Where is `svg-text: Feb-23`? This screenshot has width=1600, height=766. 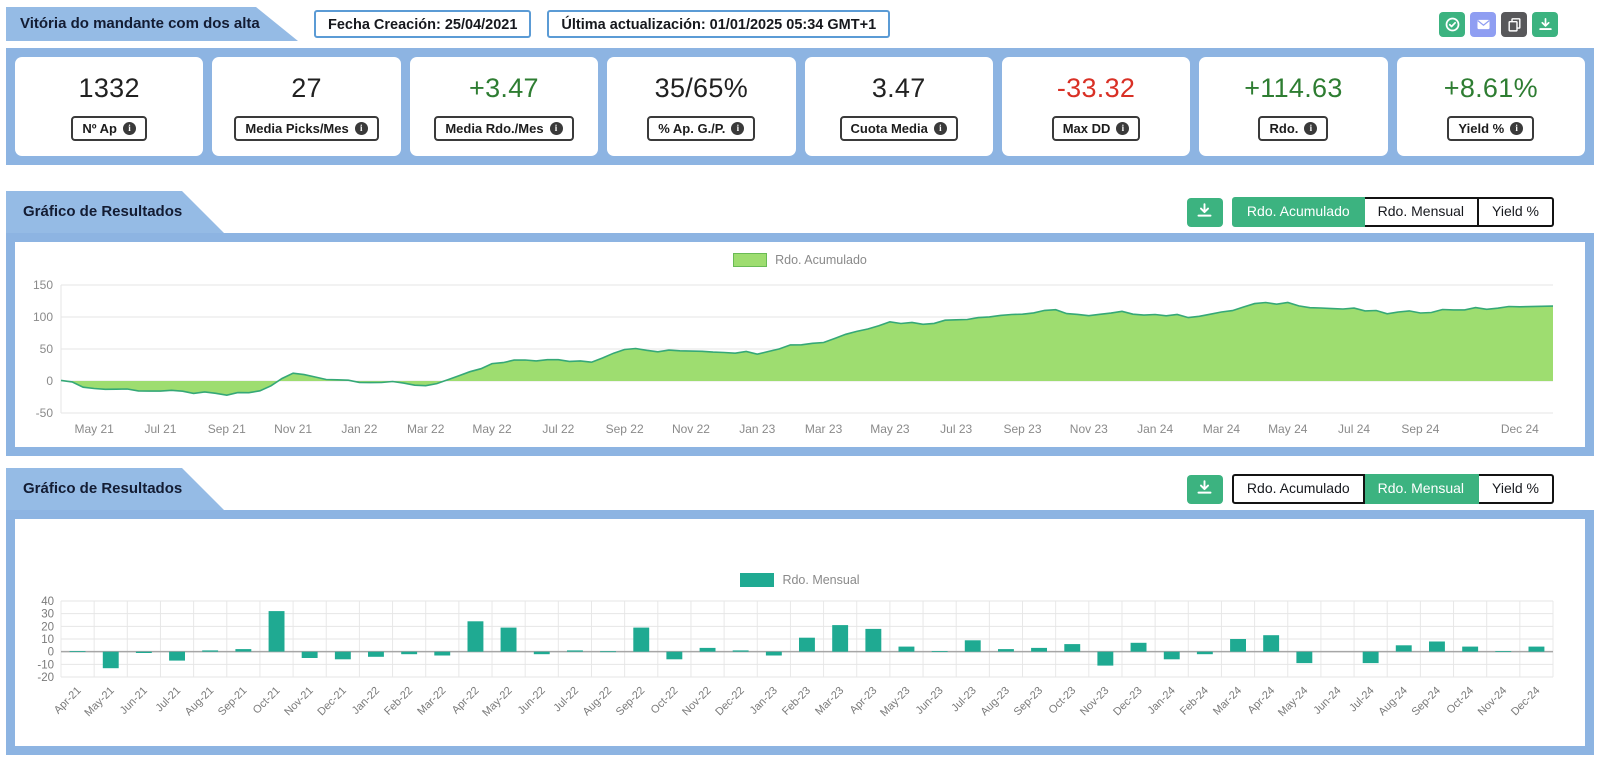 svg-text: Feb-23 is located at coordinates (796, 701).